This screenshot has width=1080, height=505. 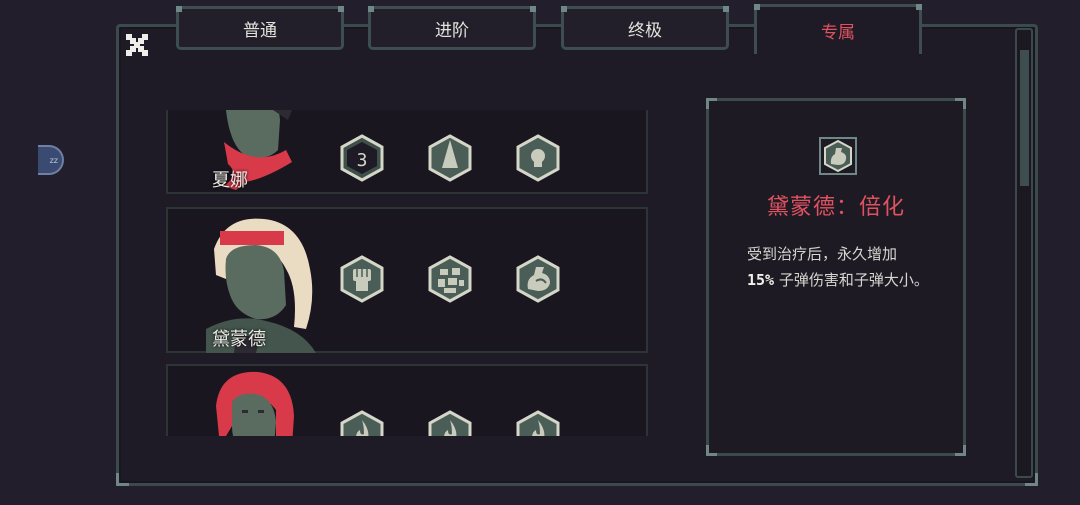 I want to click on scrollbar-thumb, so click(x=1024, y=118).